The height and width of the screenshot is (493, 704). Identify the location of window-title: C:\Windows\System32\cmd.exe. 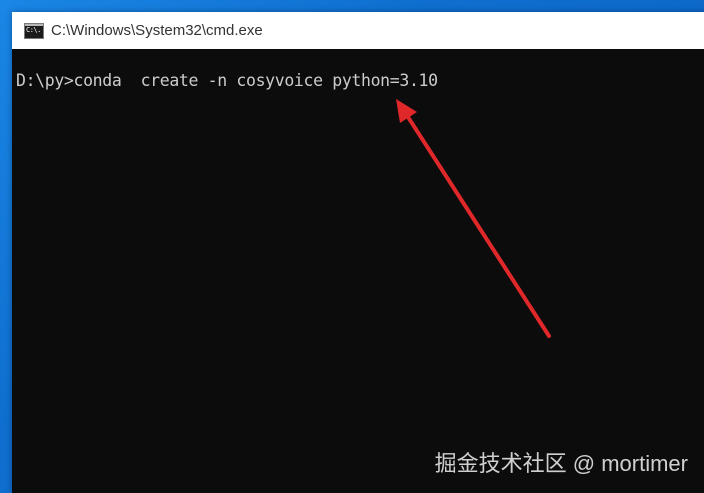
(157, 30).